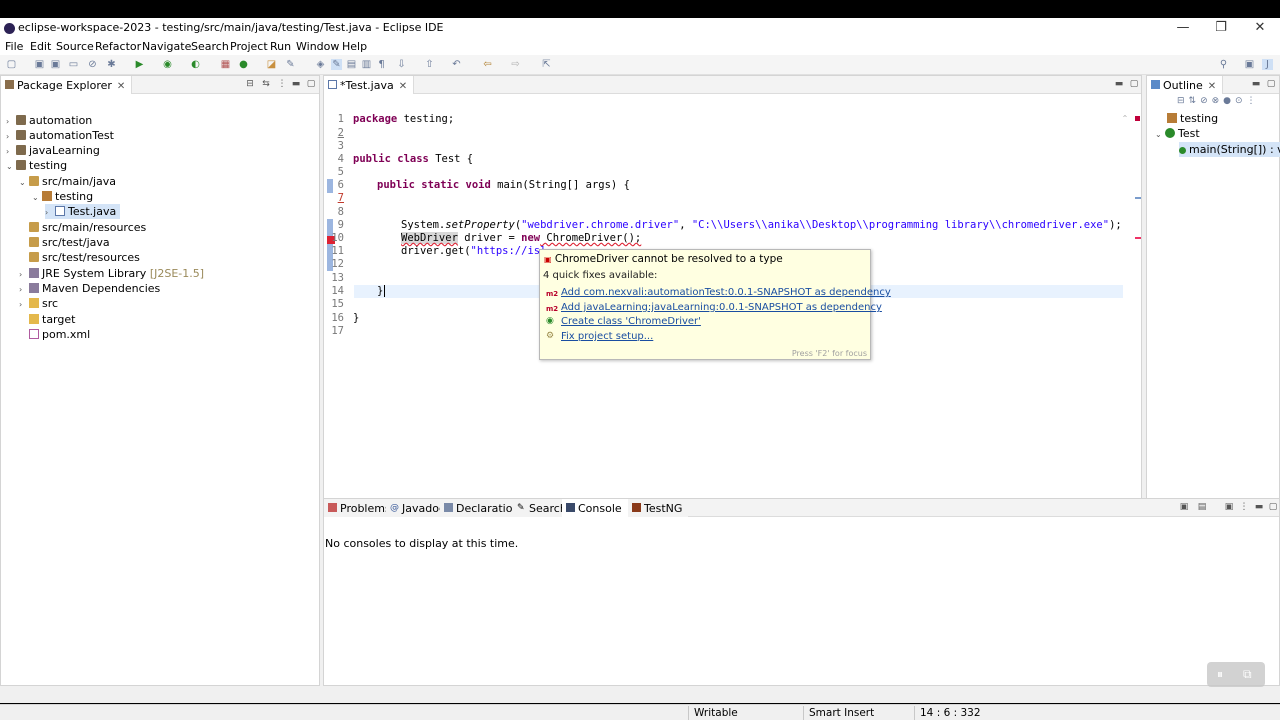 The image size is (1280, 720). I want to click on next-annotation-icon: ⇩, so click(401, 64).